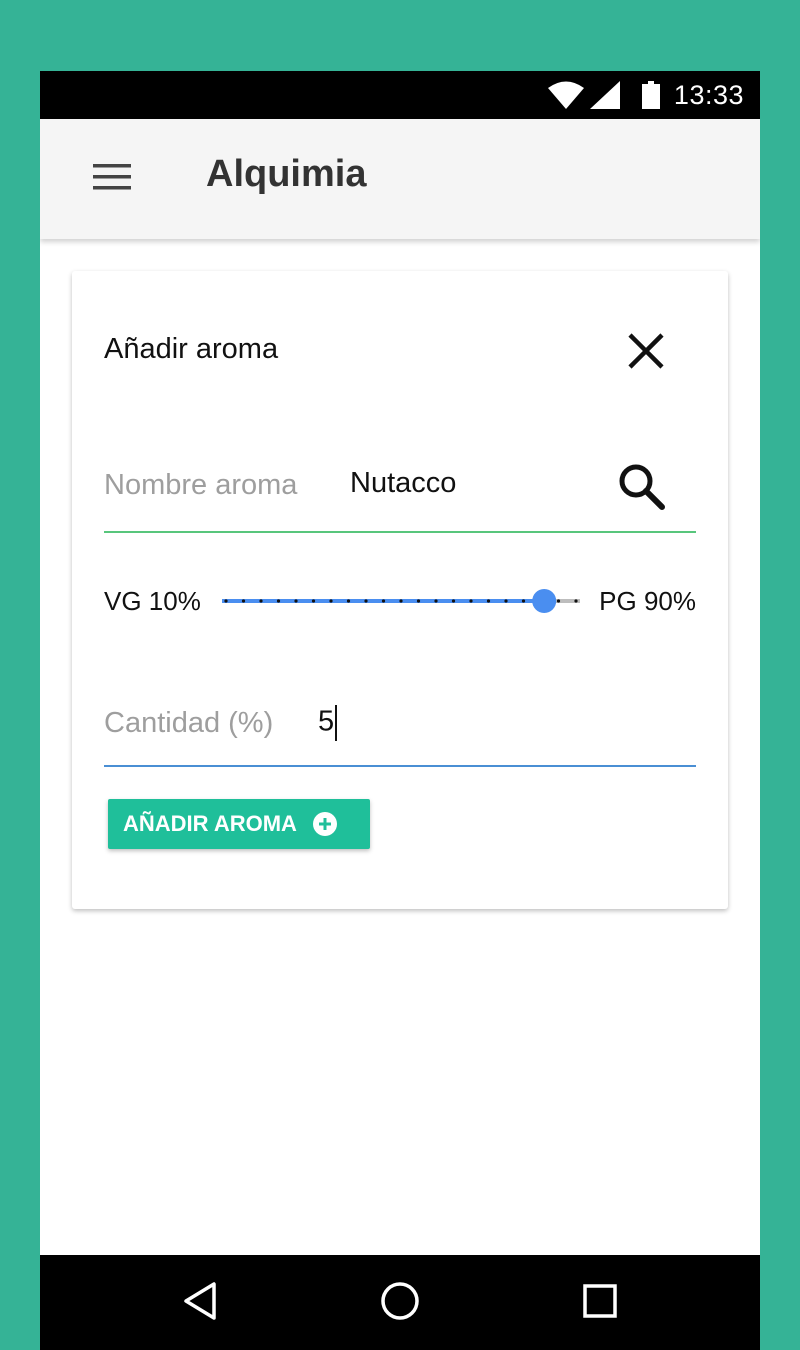 The image size is (800, 1350). I want to click on hamburger-menu-icon, so click(112, 179).